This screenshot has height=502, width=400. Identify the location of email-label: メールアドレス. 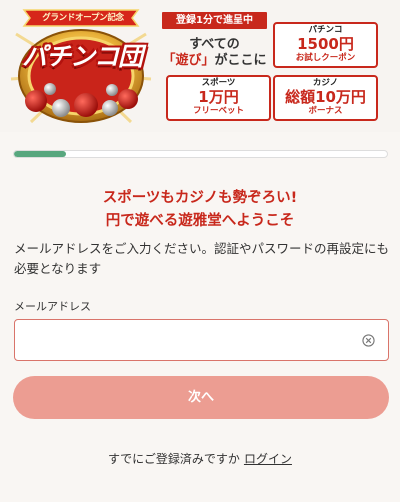
(52, 306).